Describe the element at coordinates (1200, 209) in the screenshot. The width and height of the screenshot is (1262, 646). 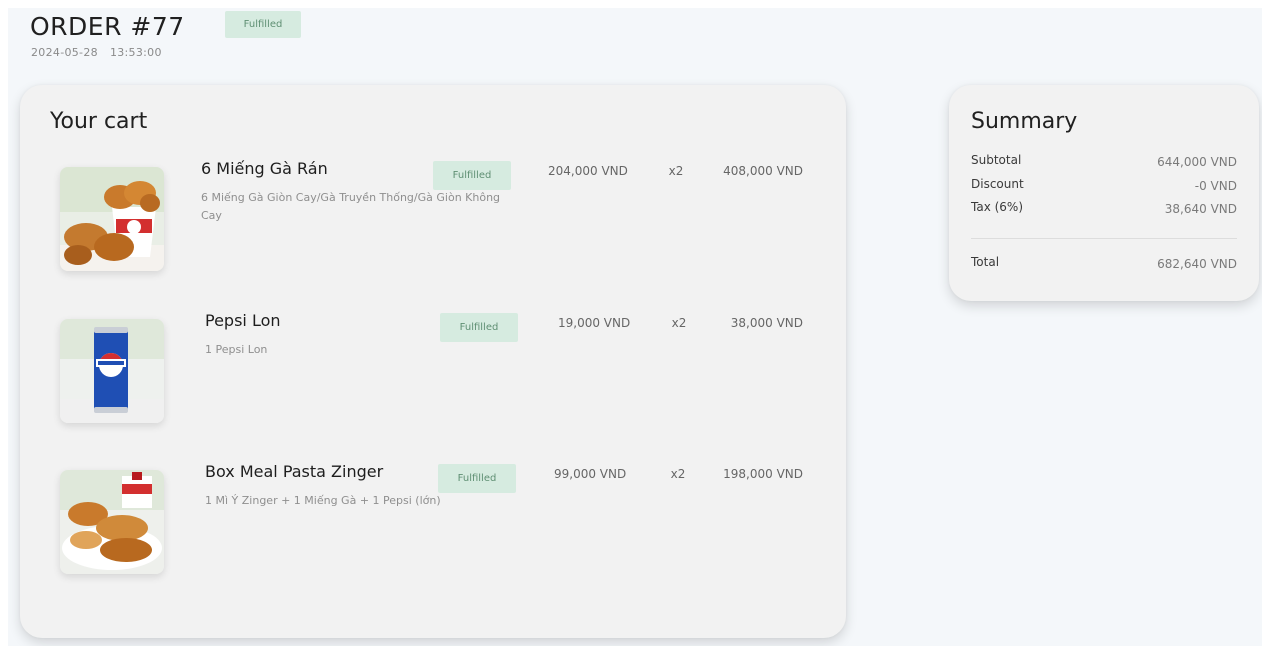
I see `tax-value: 38,640 VND` at that location.